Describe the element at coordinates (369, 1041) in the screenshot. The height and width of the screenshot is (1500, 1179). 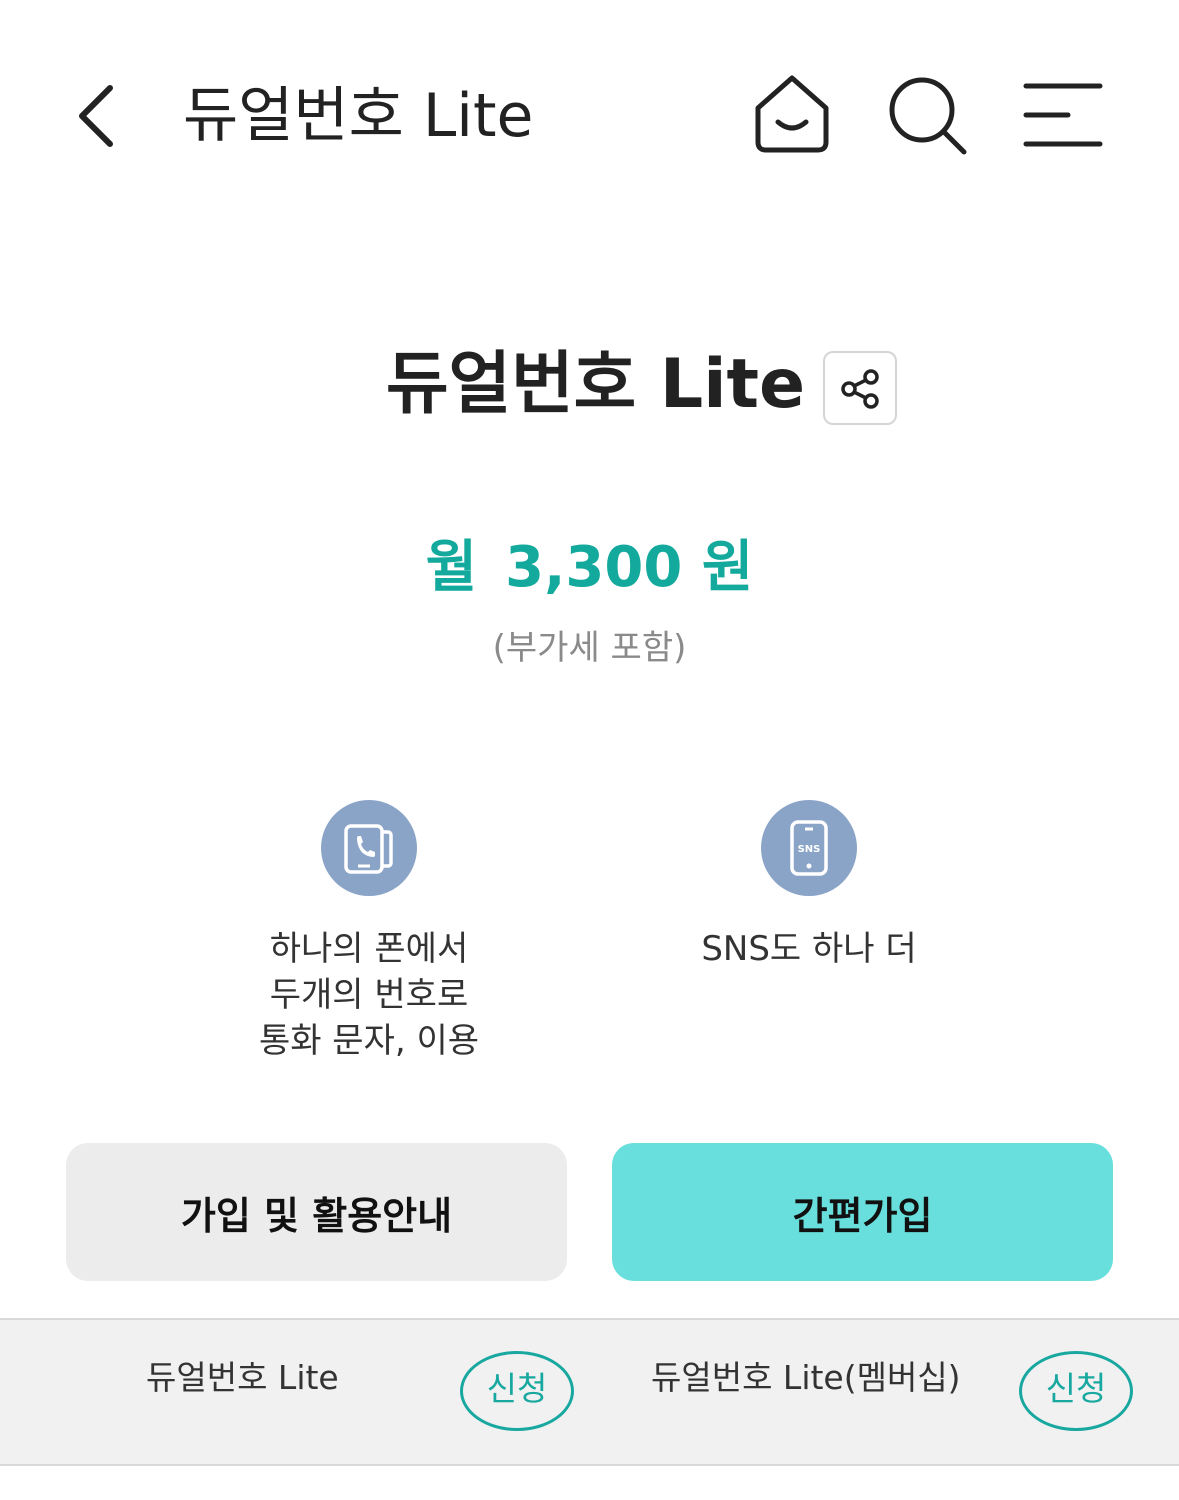
I see `feature-line: 통화 문자, 이용` at that location.